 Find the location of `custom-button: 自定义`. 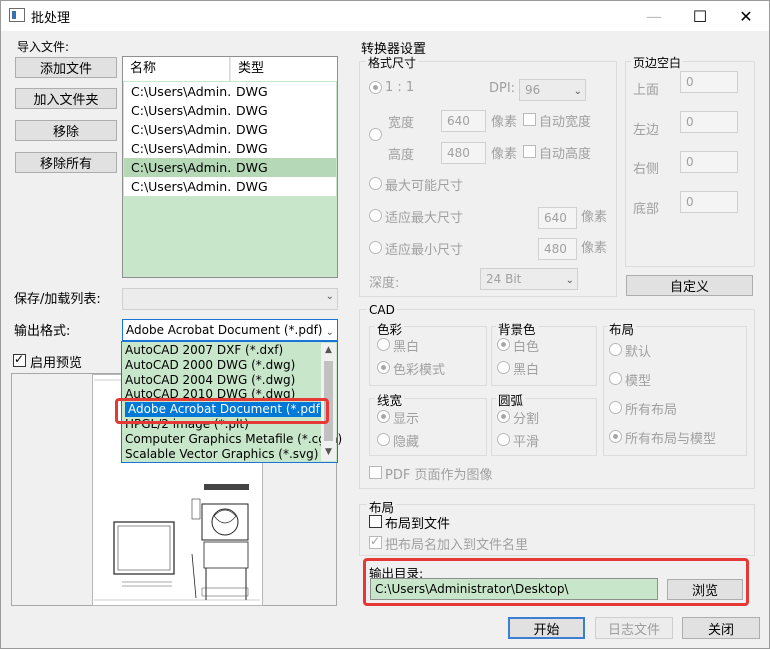

custom-button: 自定义 is located at coordinates (689, 285).